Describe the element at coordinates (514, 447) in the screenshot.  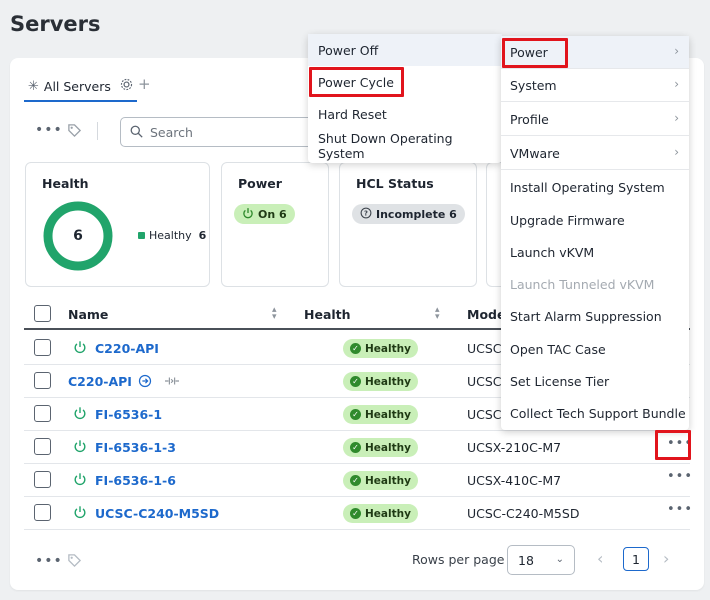
I see `model-cell: UCSX-210C-M7` at that location.